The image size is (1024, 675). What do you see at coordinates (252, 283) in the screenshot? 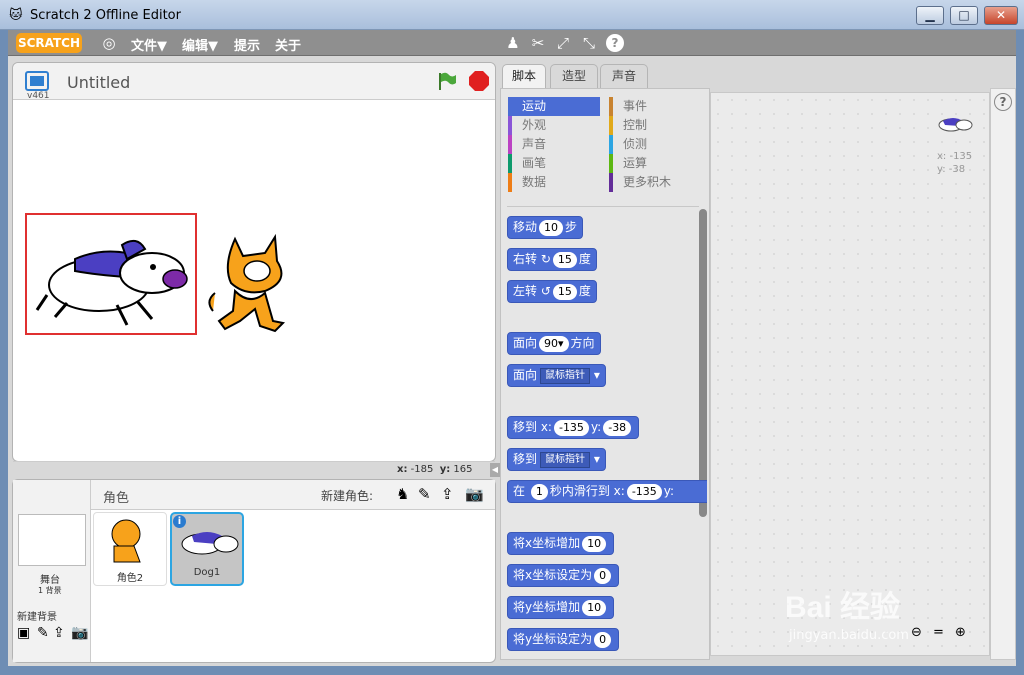
I see `cat-sprite` at bounding box center [252, 283].